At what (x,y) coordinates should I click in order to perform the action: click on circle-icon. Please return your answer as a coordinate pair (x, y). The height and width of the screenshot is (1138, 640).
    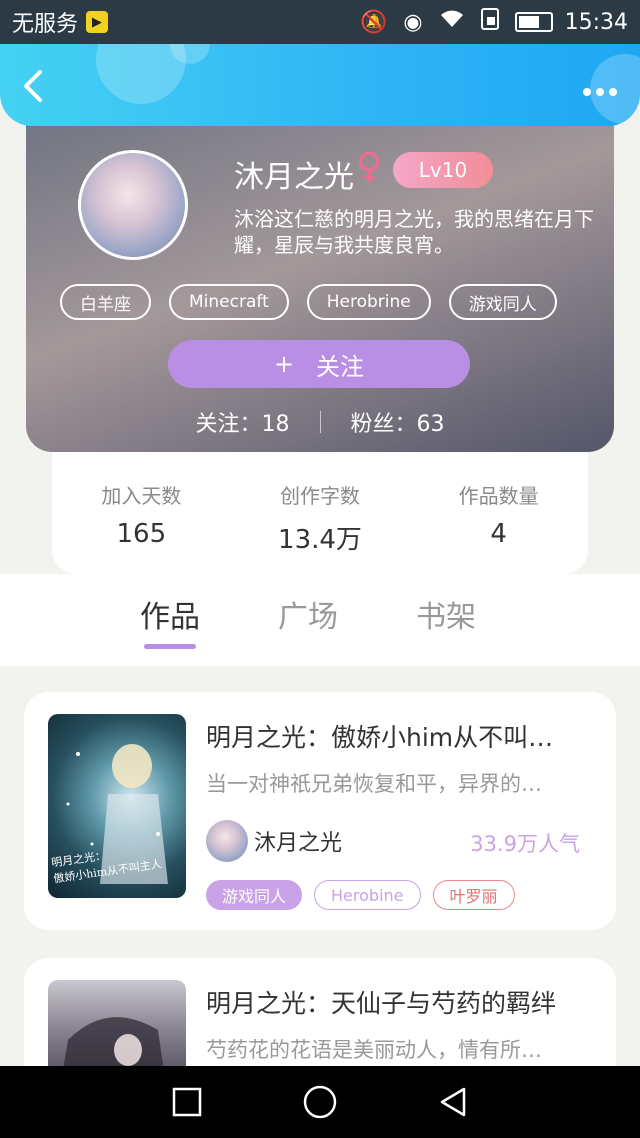
    Looking at the image, I should click on (320, 1102).